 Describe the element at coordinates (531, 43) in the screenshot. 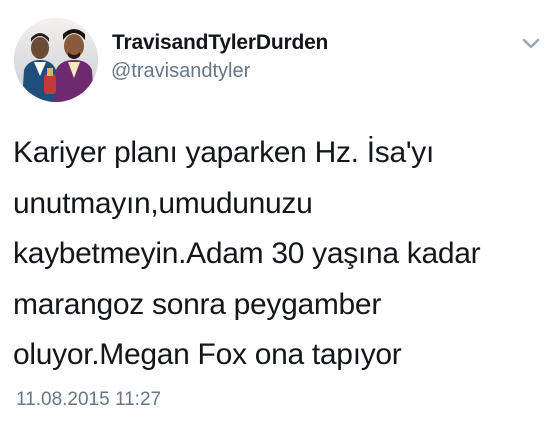

I see `chevron-down-icon` at that location.